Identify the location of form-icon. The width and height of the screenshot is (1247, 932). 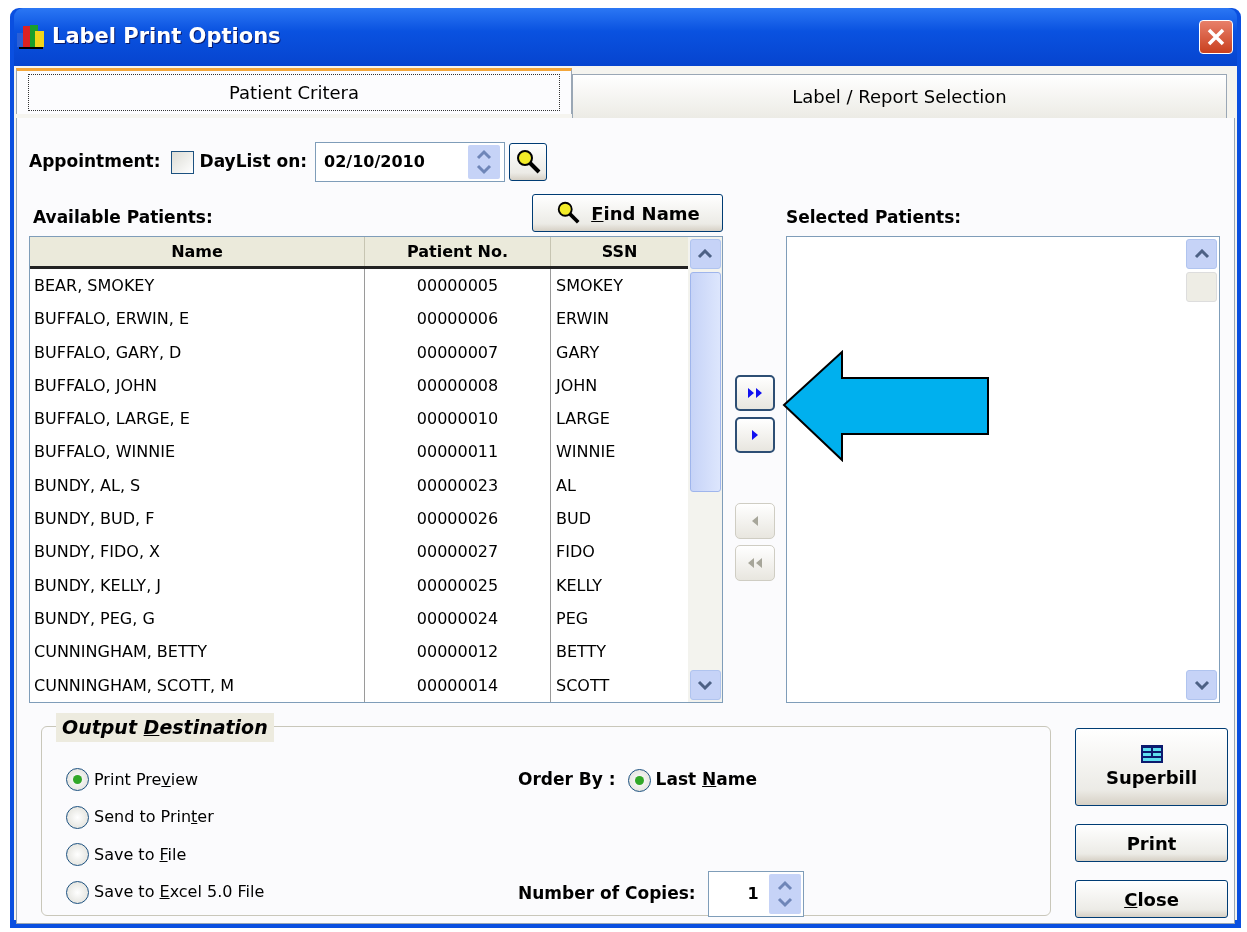
(1151, 753).